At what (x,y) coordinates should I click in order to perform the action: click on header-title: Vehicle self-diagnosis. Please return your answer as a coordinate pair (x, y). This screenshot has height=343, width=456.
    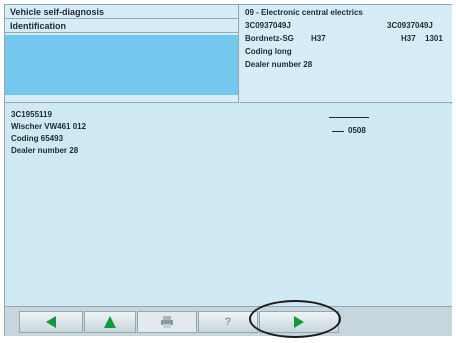
    Looking at the image, I should click on (121, 12).